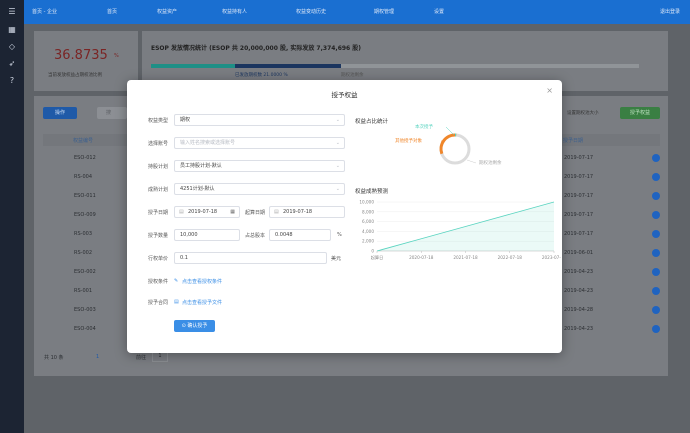  What do you see at coordinates (158, 144) in the screenshot?
I see `field-label: 选择账号` at bounding box center [158, 144].